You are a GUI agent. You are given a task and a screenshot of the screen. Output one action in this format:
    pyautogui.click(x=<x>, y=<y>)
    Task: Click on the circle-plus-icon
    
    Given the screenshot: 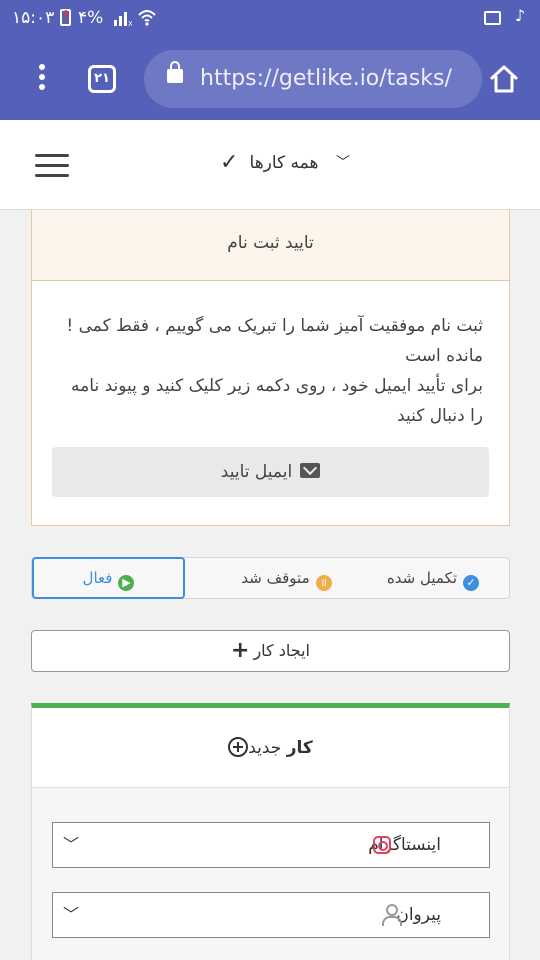 What is the action you would take?
    pyautogui.click(x=238, y=747)
    